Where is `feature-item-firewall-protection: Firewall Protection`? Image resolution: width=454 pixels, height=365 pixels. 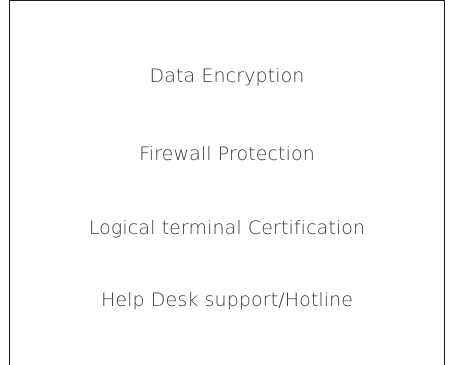
feature-item-firewall-protection: Firewall Protection is located at coordinates (227, 154).